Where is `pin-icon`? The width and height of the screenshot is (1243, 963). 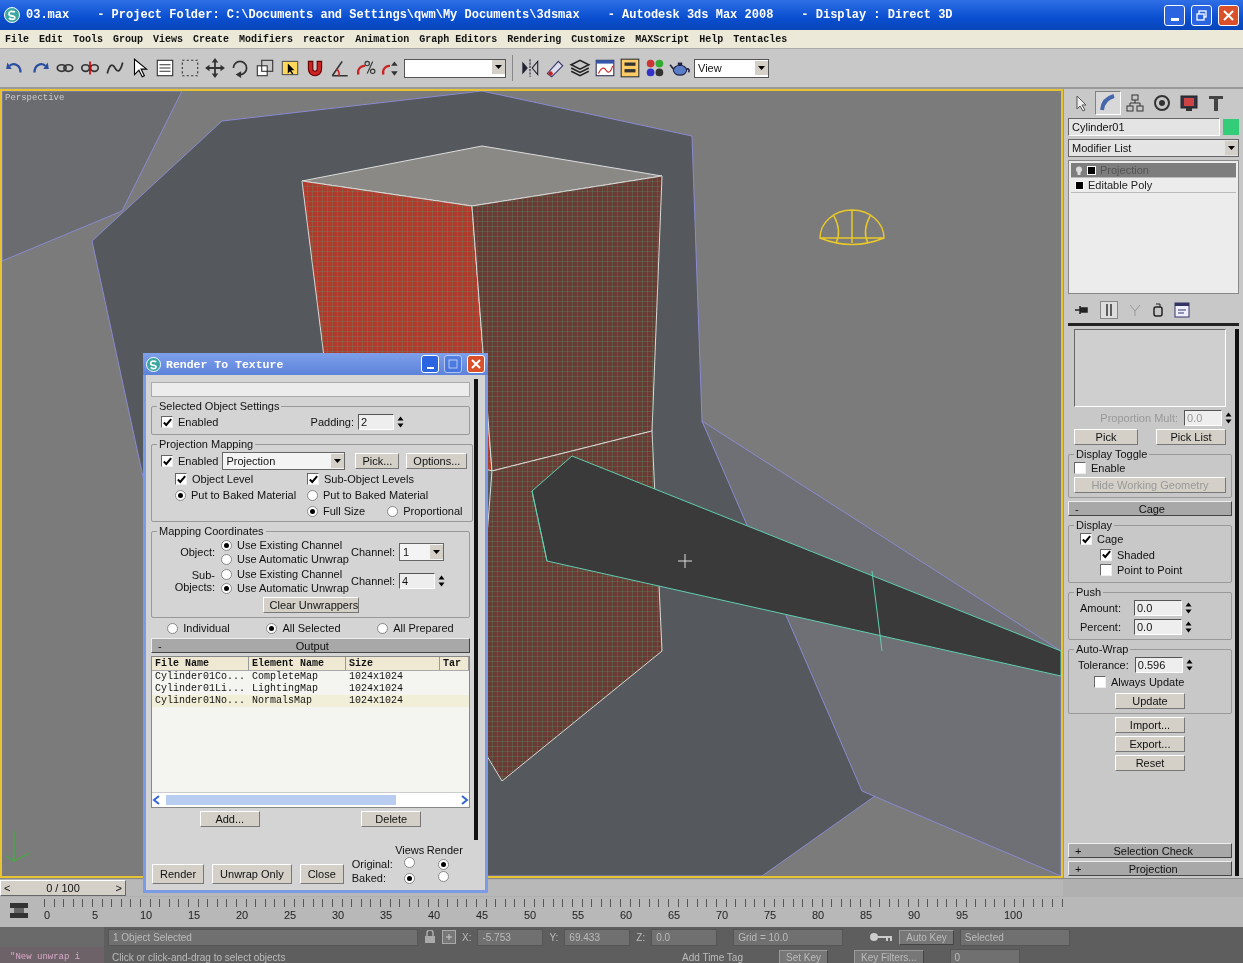 pin-icon is located at coordinates (1082, 310).